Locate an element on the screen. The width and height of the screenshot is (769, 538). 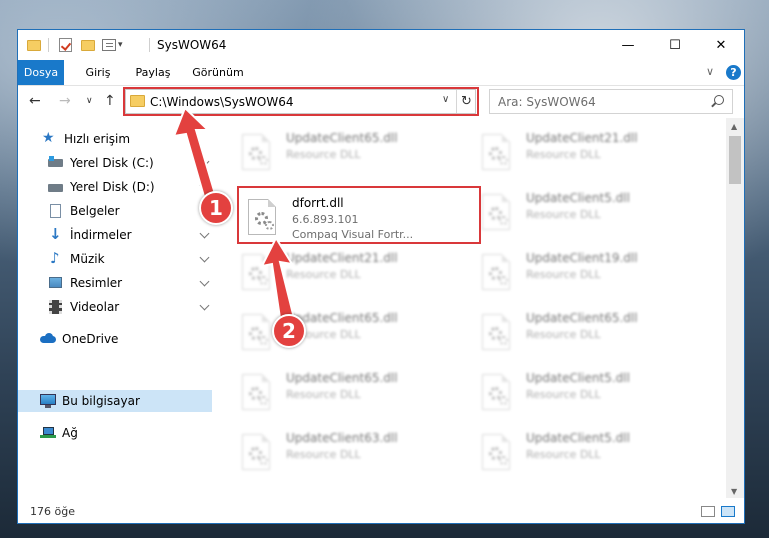
video-icon is located at coordinates (56, 307).